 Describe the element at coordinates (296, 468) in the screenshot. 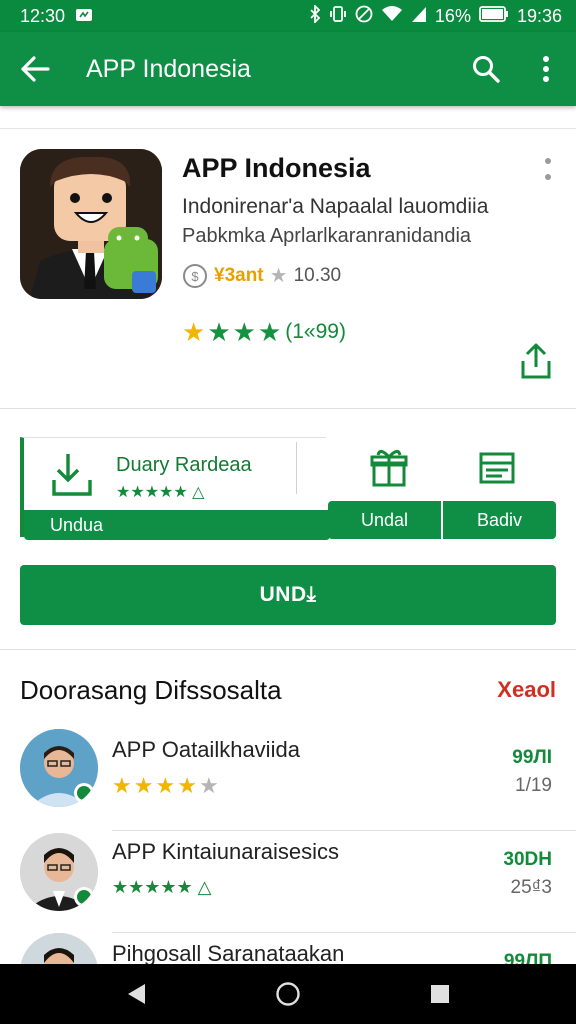

I see `divider` at that location.